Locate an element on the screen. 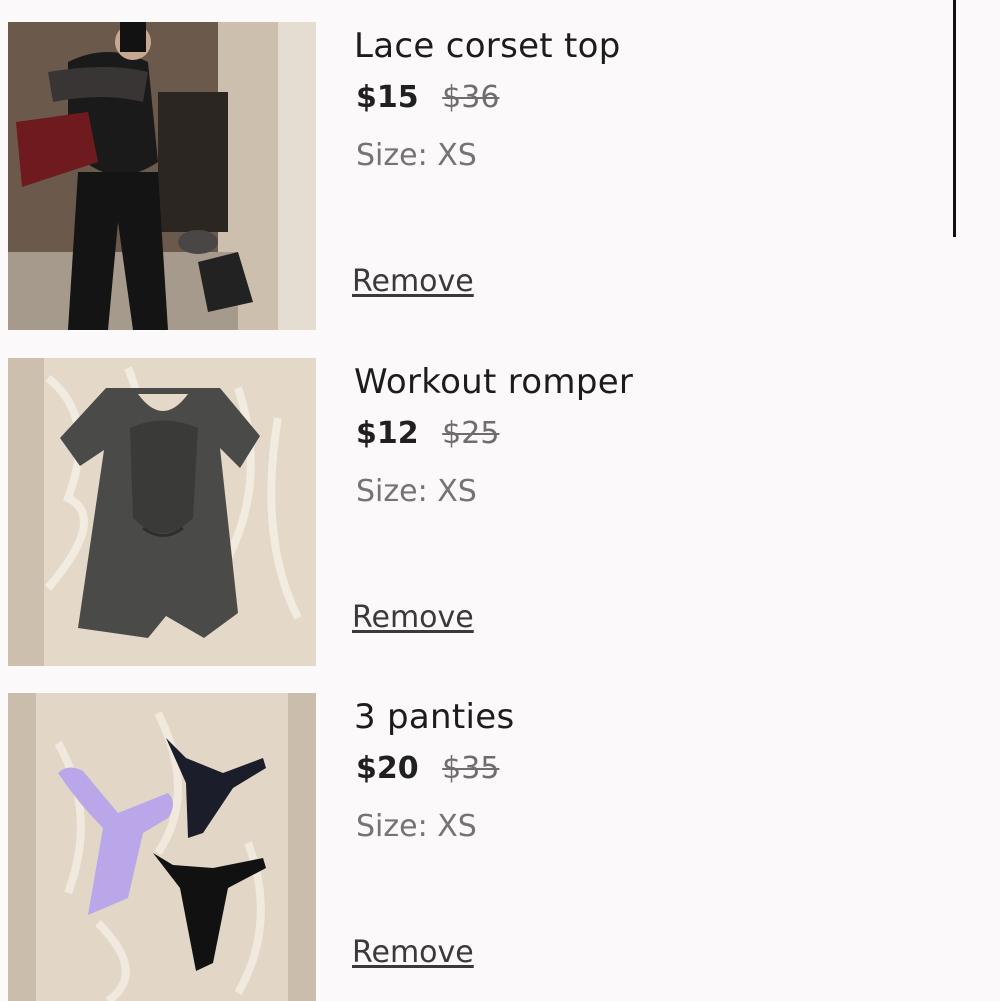 Image resolution: width=1000 pixels, height=1001 pixels. panties-photo-icon is located at coordinates (162, 847).